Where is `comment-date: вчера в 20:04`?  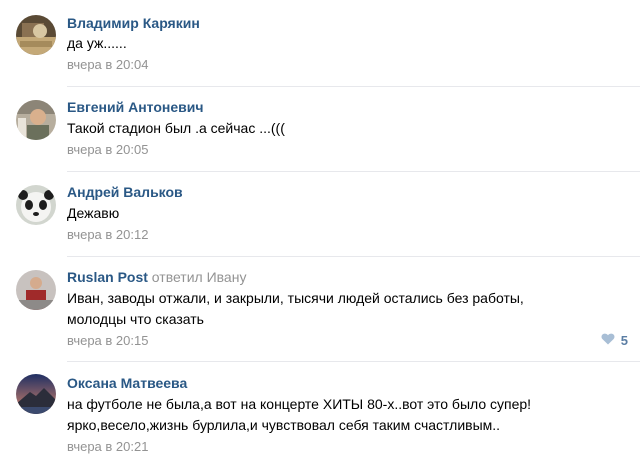
comment-date: вчера в 20:04 is located at coordinates (107, 65).